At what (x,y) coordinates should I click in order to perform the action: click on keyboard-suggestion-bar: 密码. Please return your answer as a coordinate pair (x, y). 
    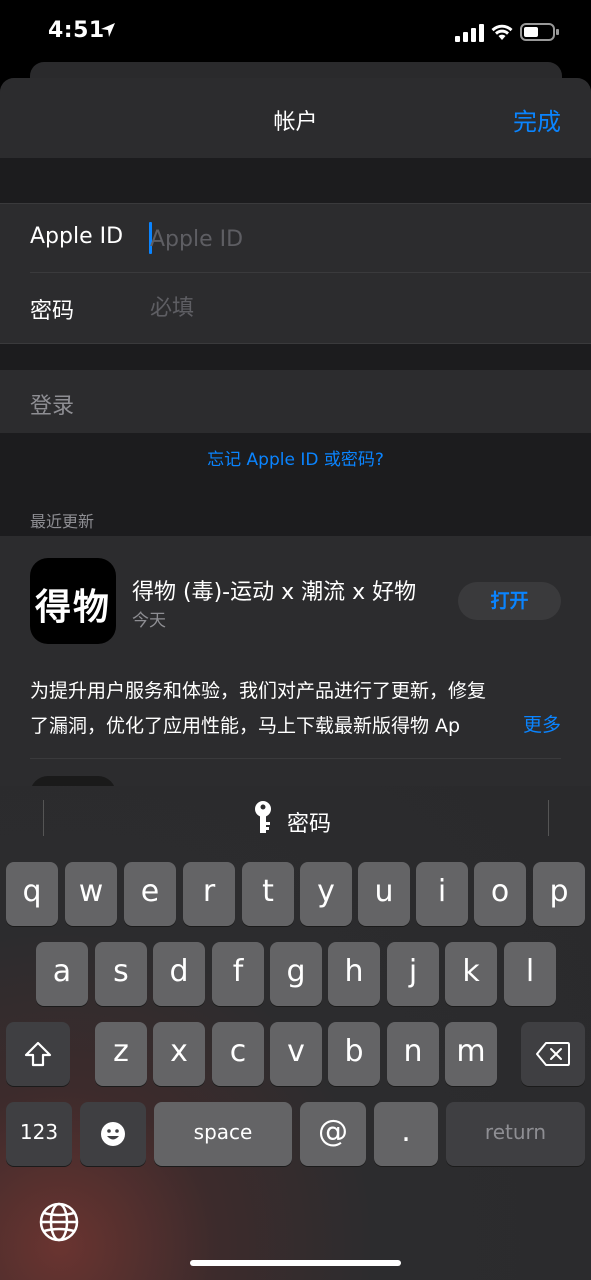
    Looking at the image, I should click on (295, 821).